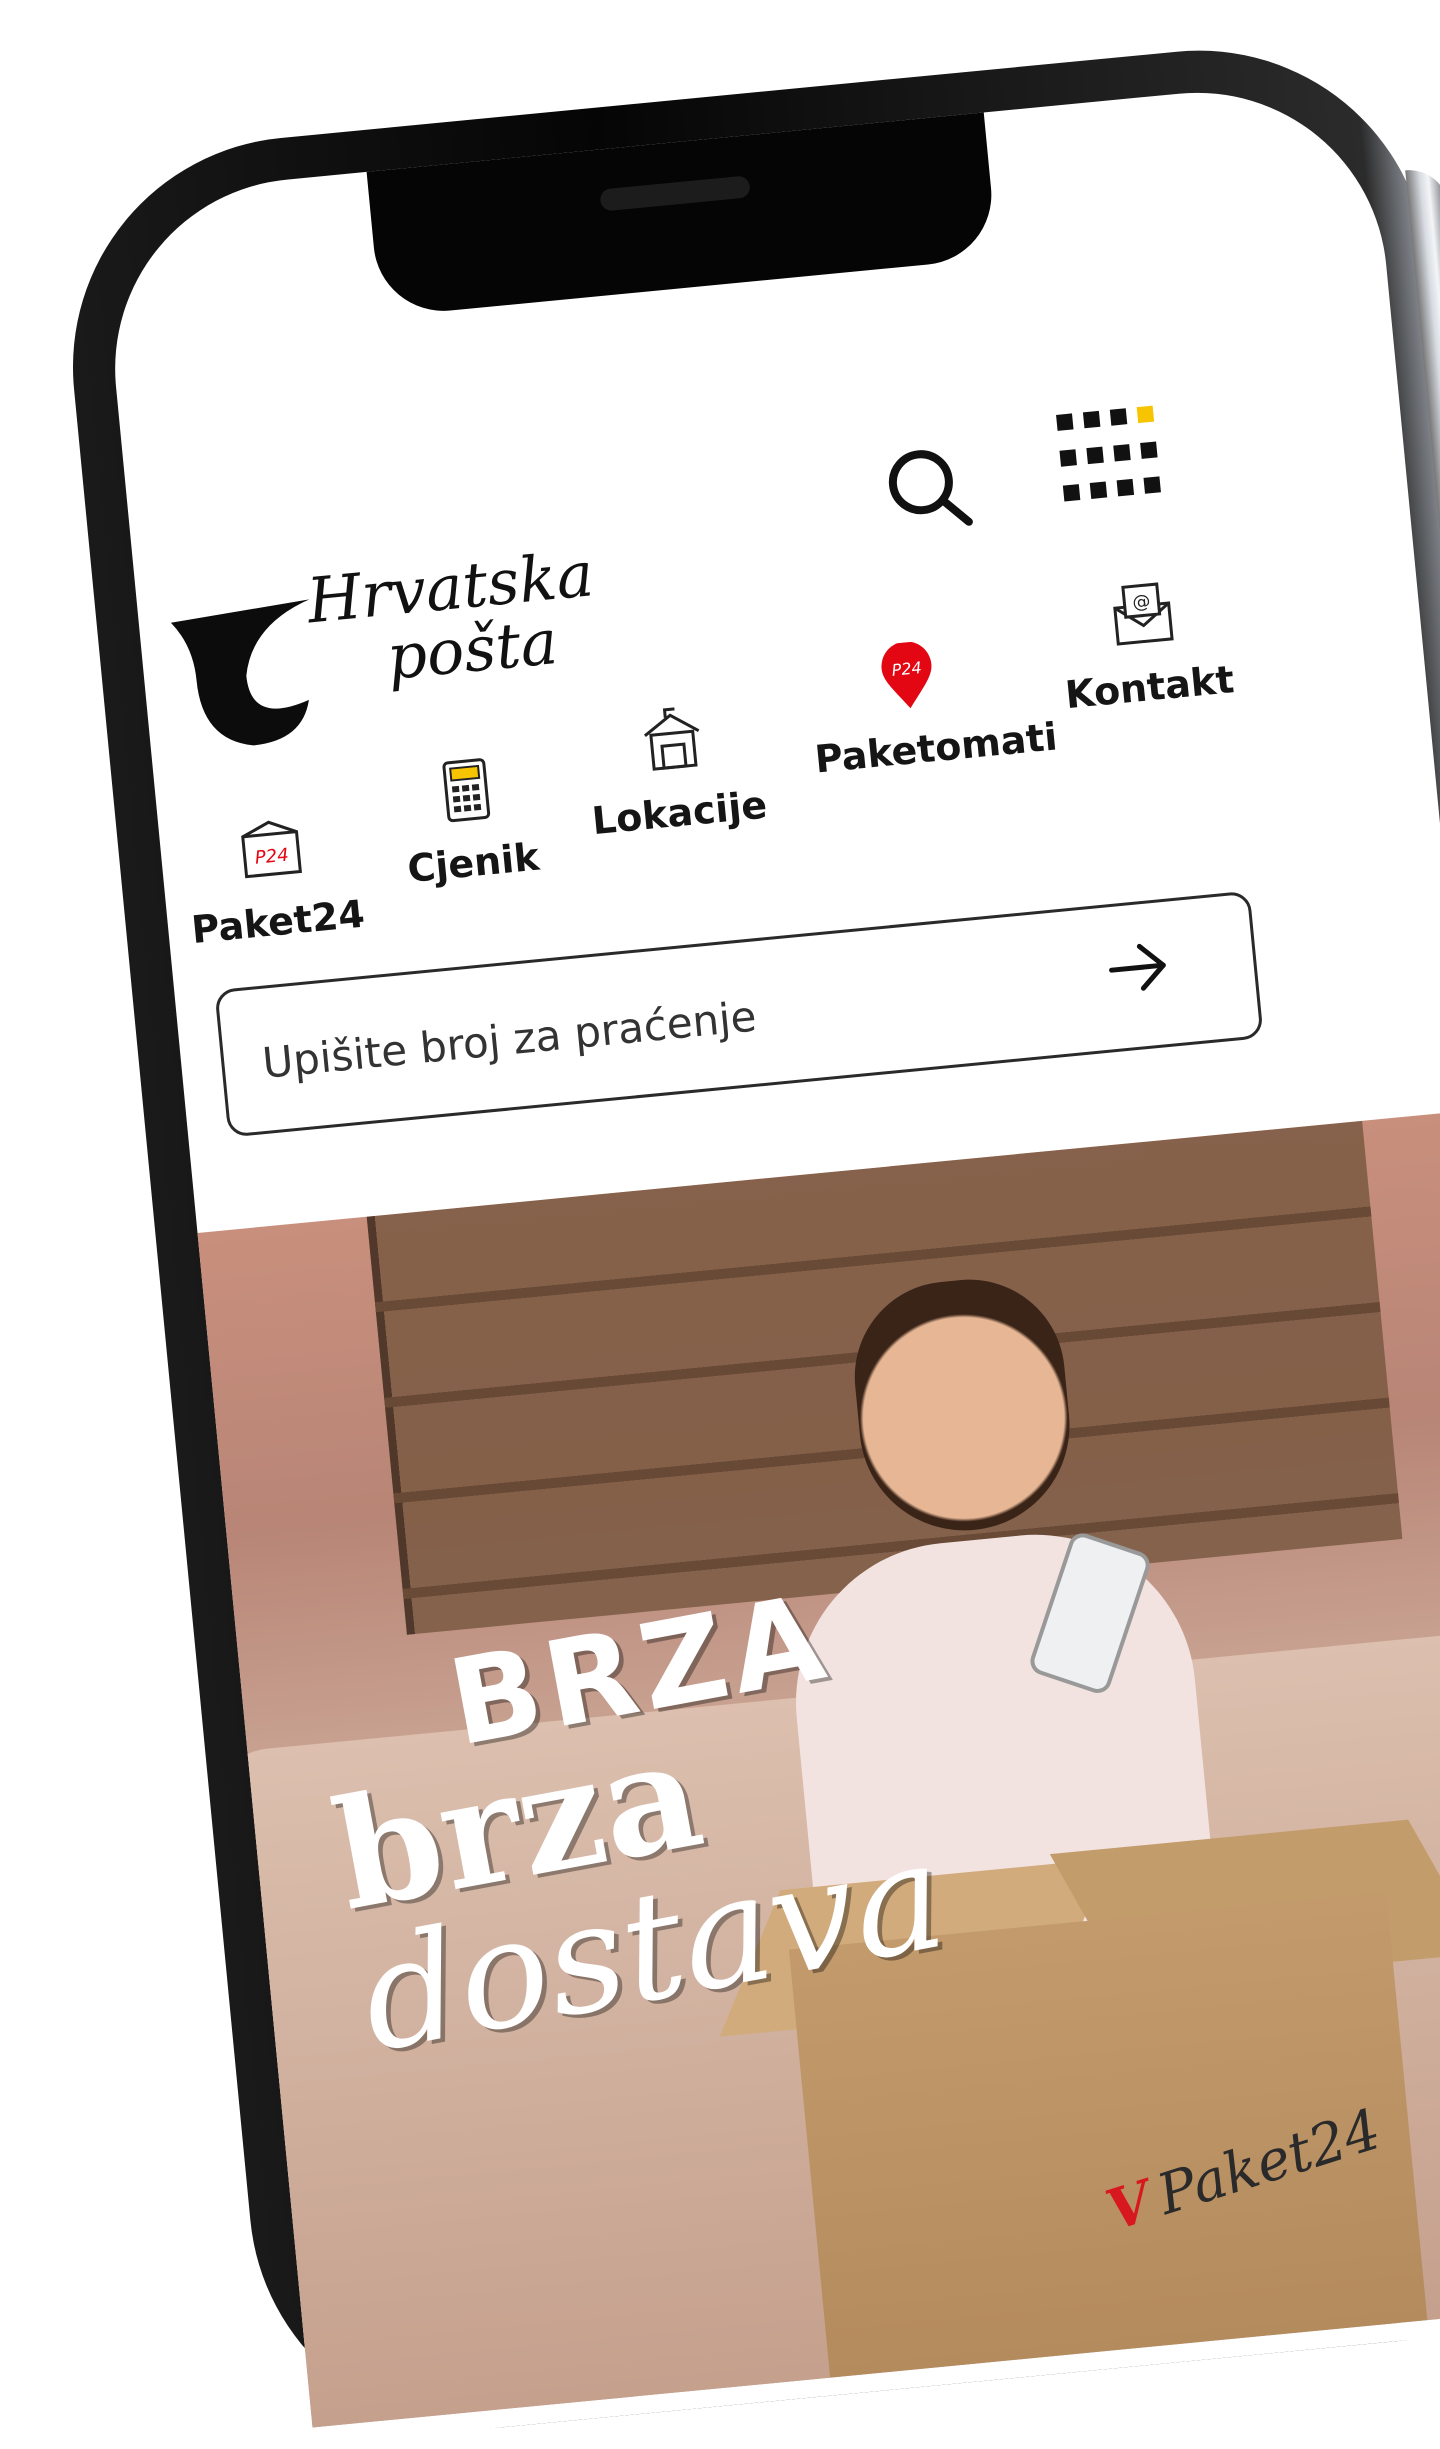 Image resolution: width=1440 pixels, height=2449 pixels. Describe the element at coordinates (1108, 458) in the screenshot. I see `apps-menu-button` at that location.